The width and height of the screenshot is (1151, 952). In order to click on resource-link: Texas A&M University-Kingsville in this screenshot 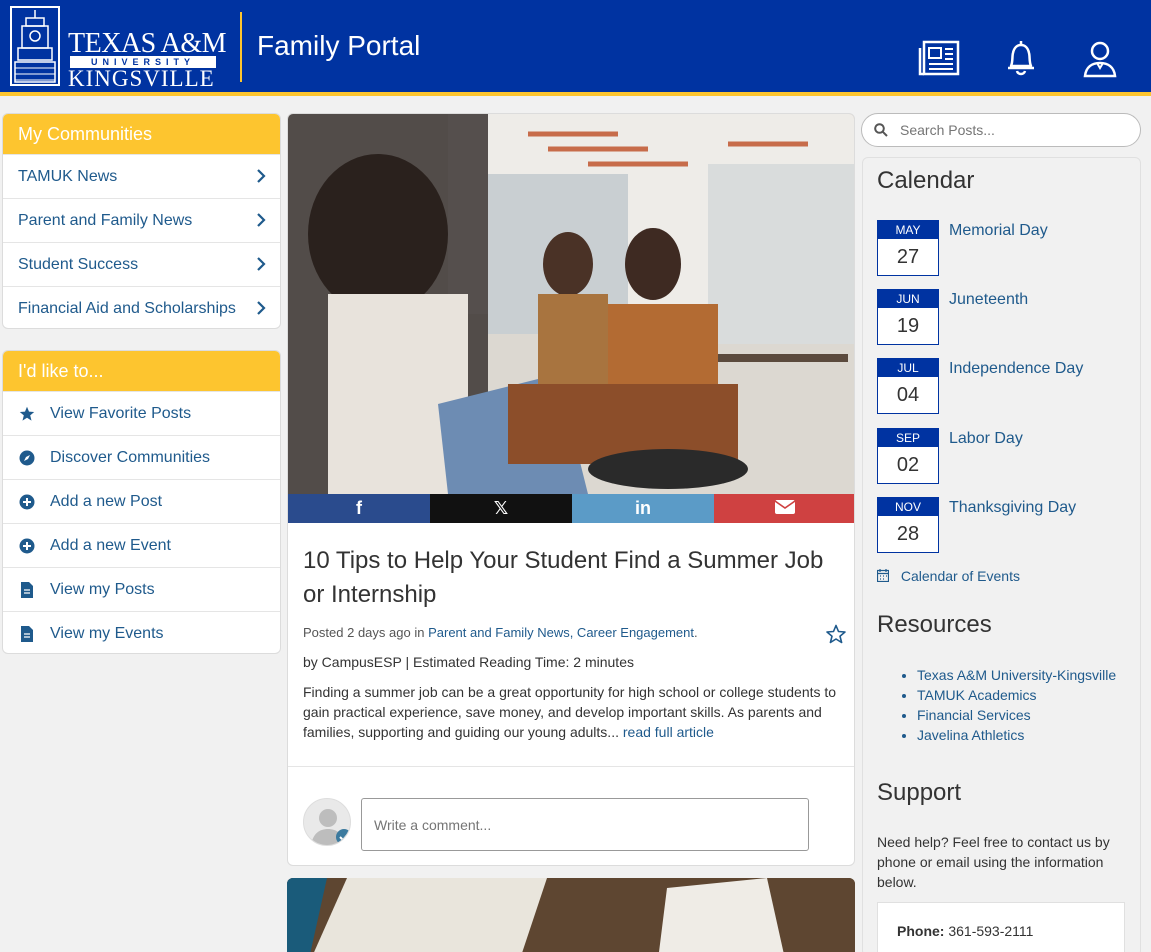, I will do `click(1016, 675)`.